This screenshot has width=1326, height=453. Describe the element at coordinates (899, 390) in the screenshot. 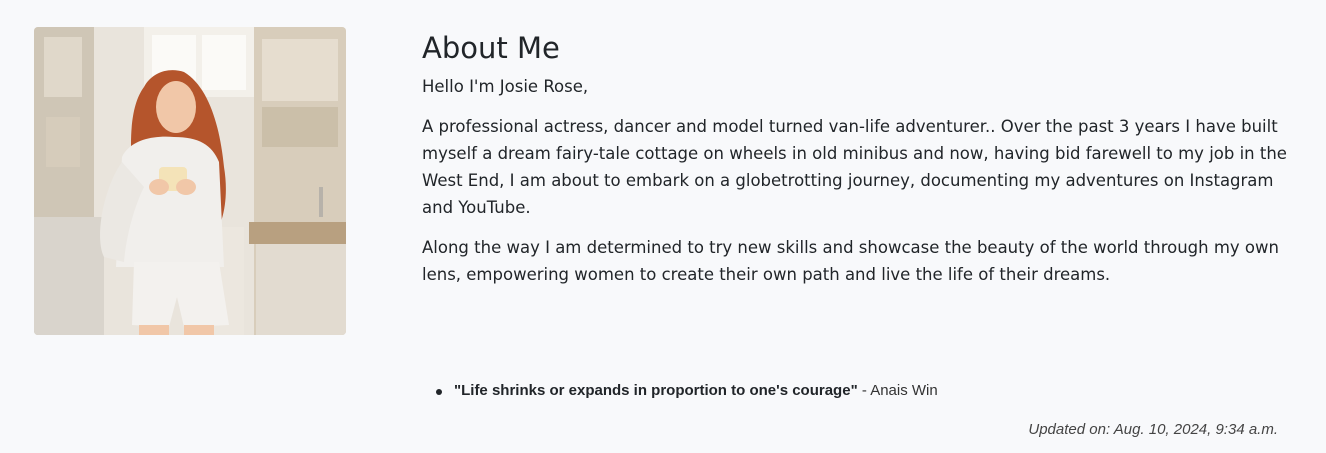

I see `quote-author: - Anais Win` at that location.